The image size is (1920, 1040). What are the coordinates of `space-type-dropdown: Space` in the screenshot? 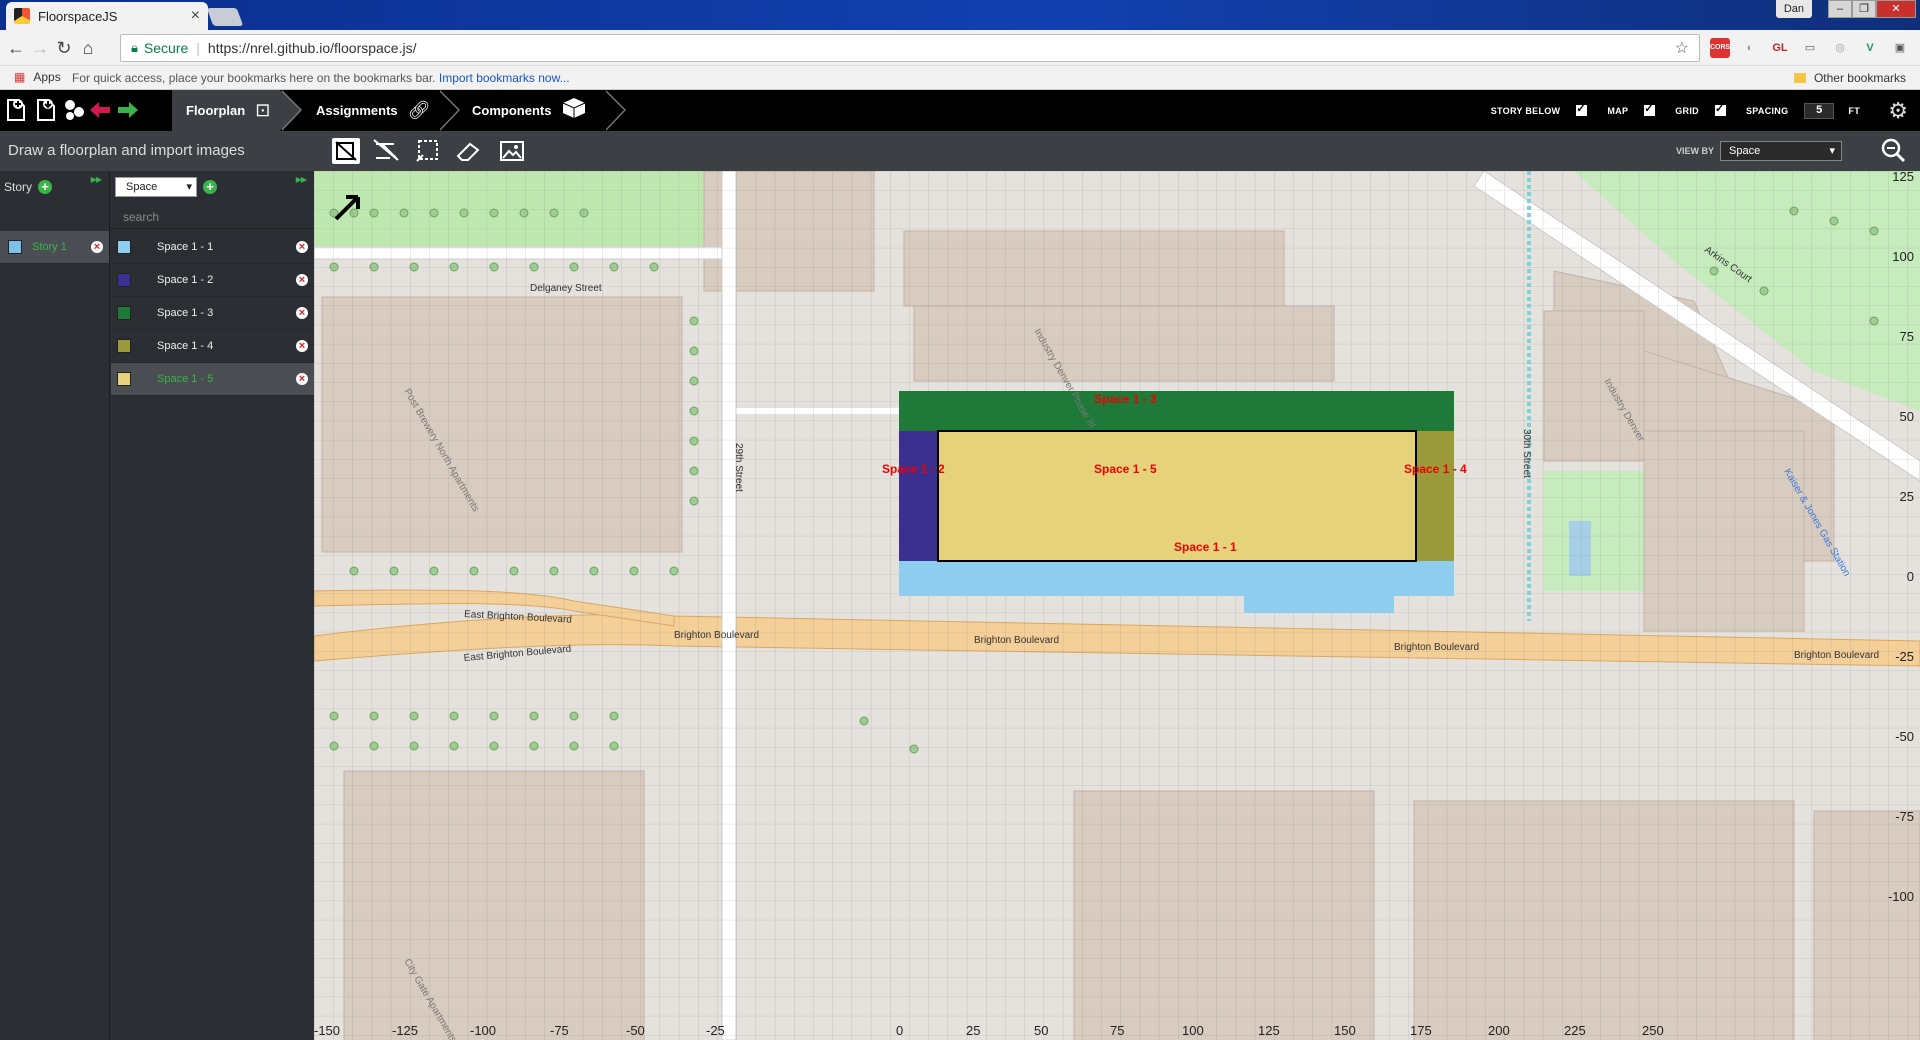 It's located at (156, 187).